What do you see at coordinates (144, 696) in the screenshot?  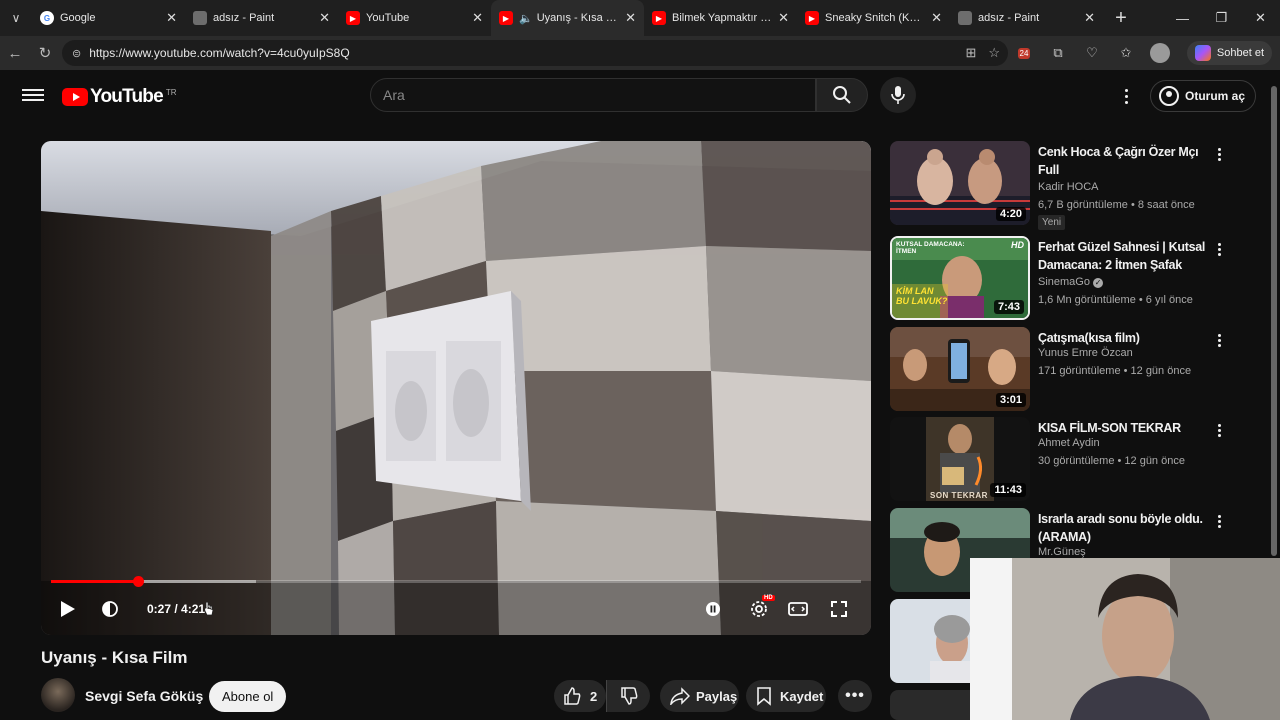 I see `channel-name: Sevgi Sefa Göküş` at bounding box center [144, 696].